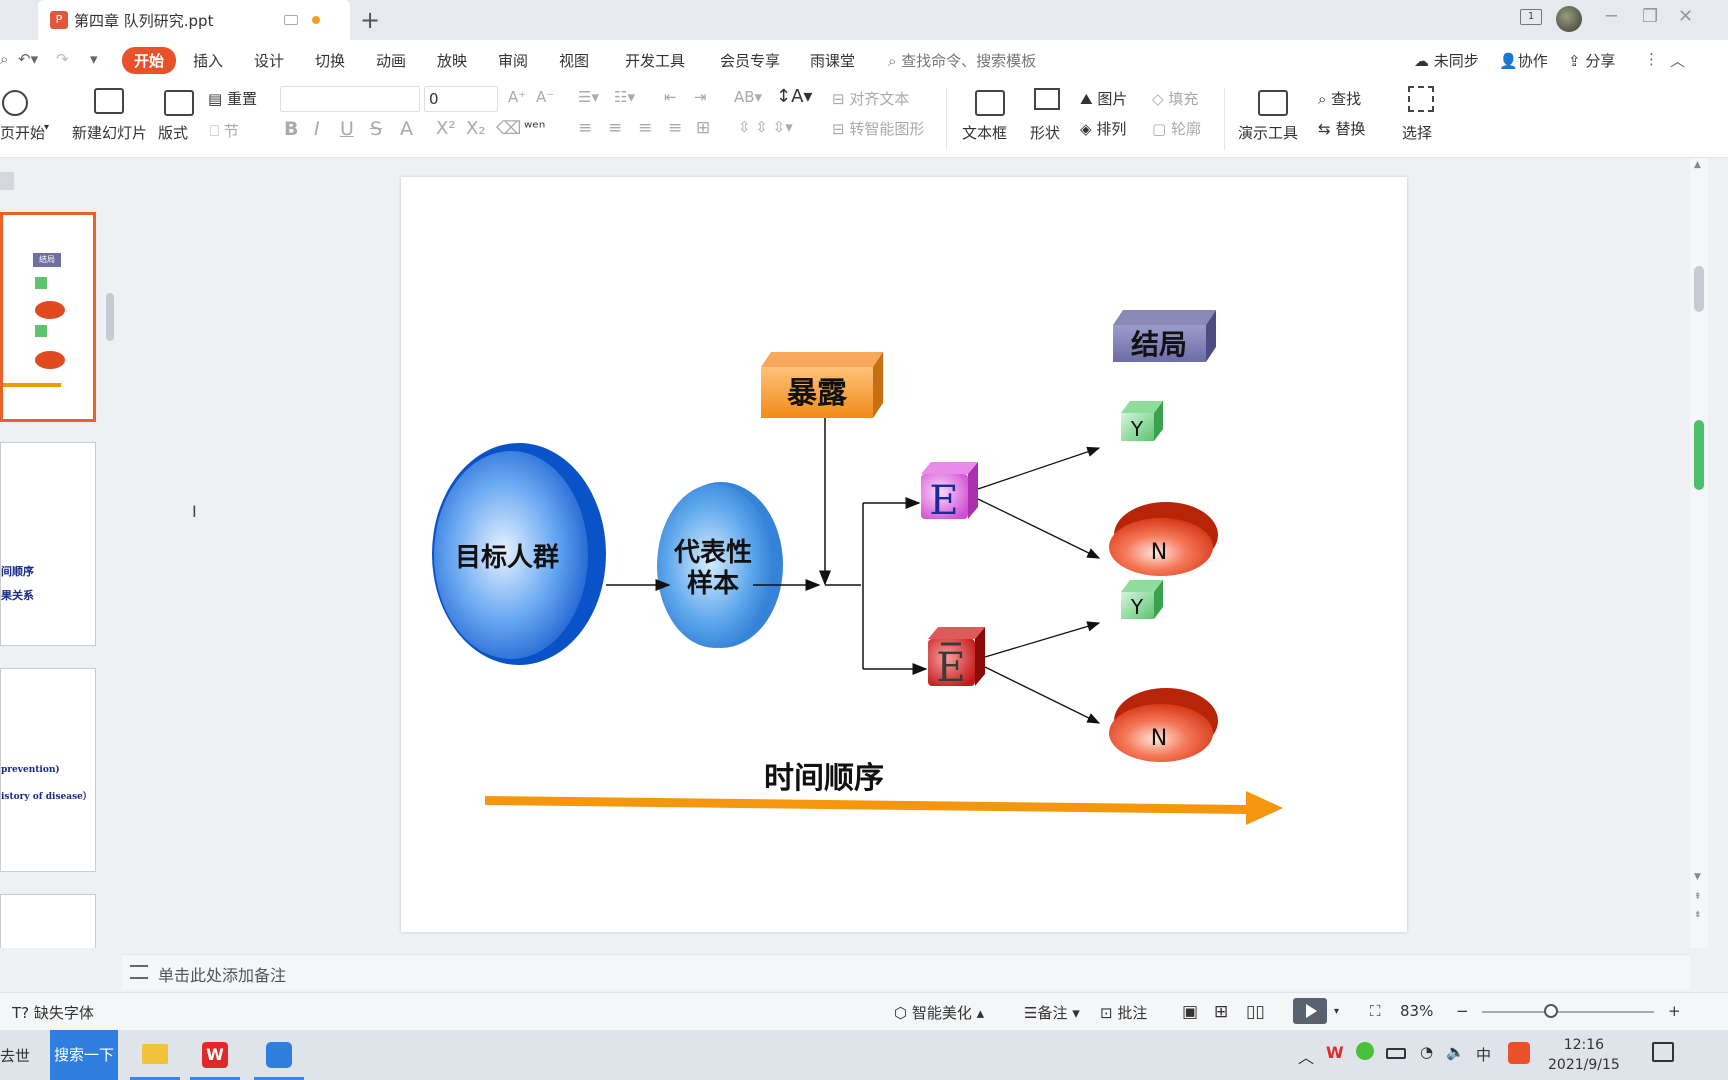 This screenshot has height=1080, width=1728. What do you see at coordinates (878, 128) in the screenshot?
I see `smart-shape-button: ⊟ 转智能图形` at bounding box center [878, 128].